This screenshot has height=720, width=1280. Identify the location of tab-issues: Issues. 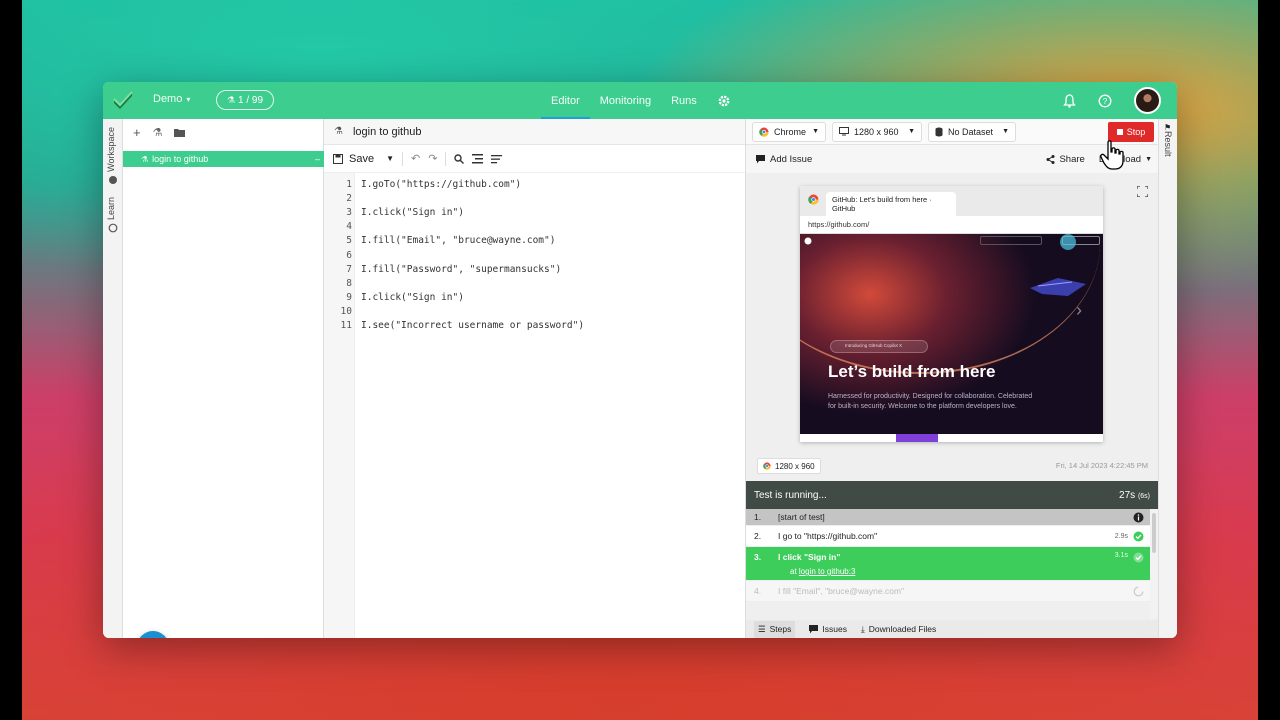
(828, 629).